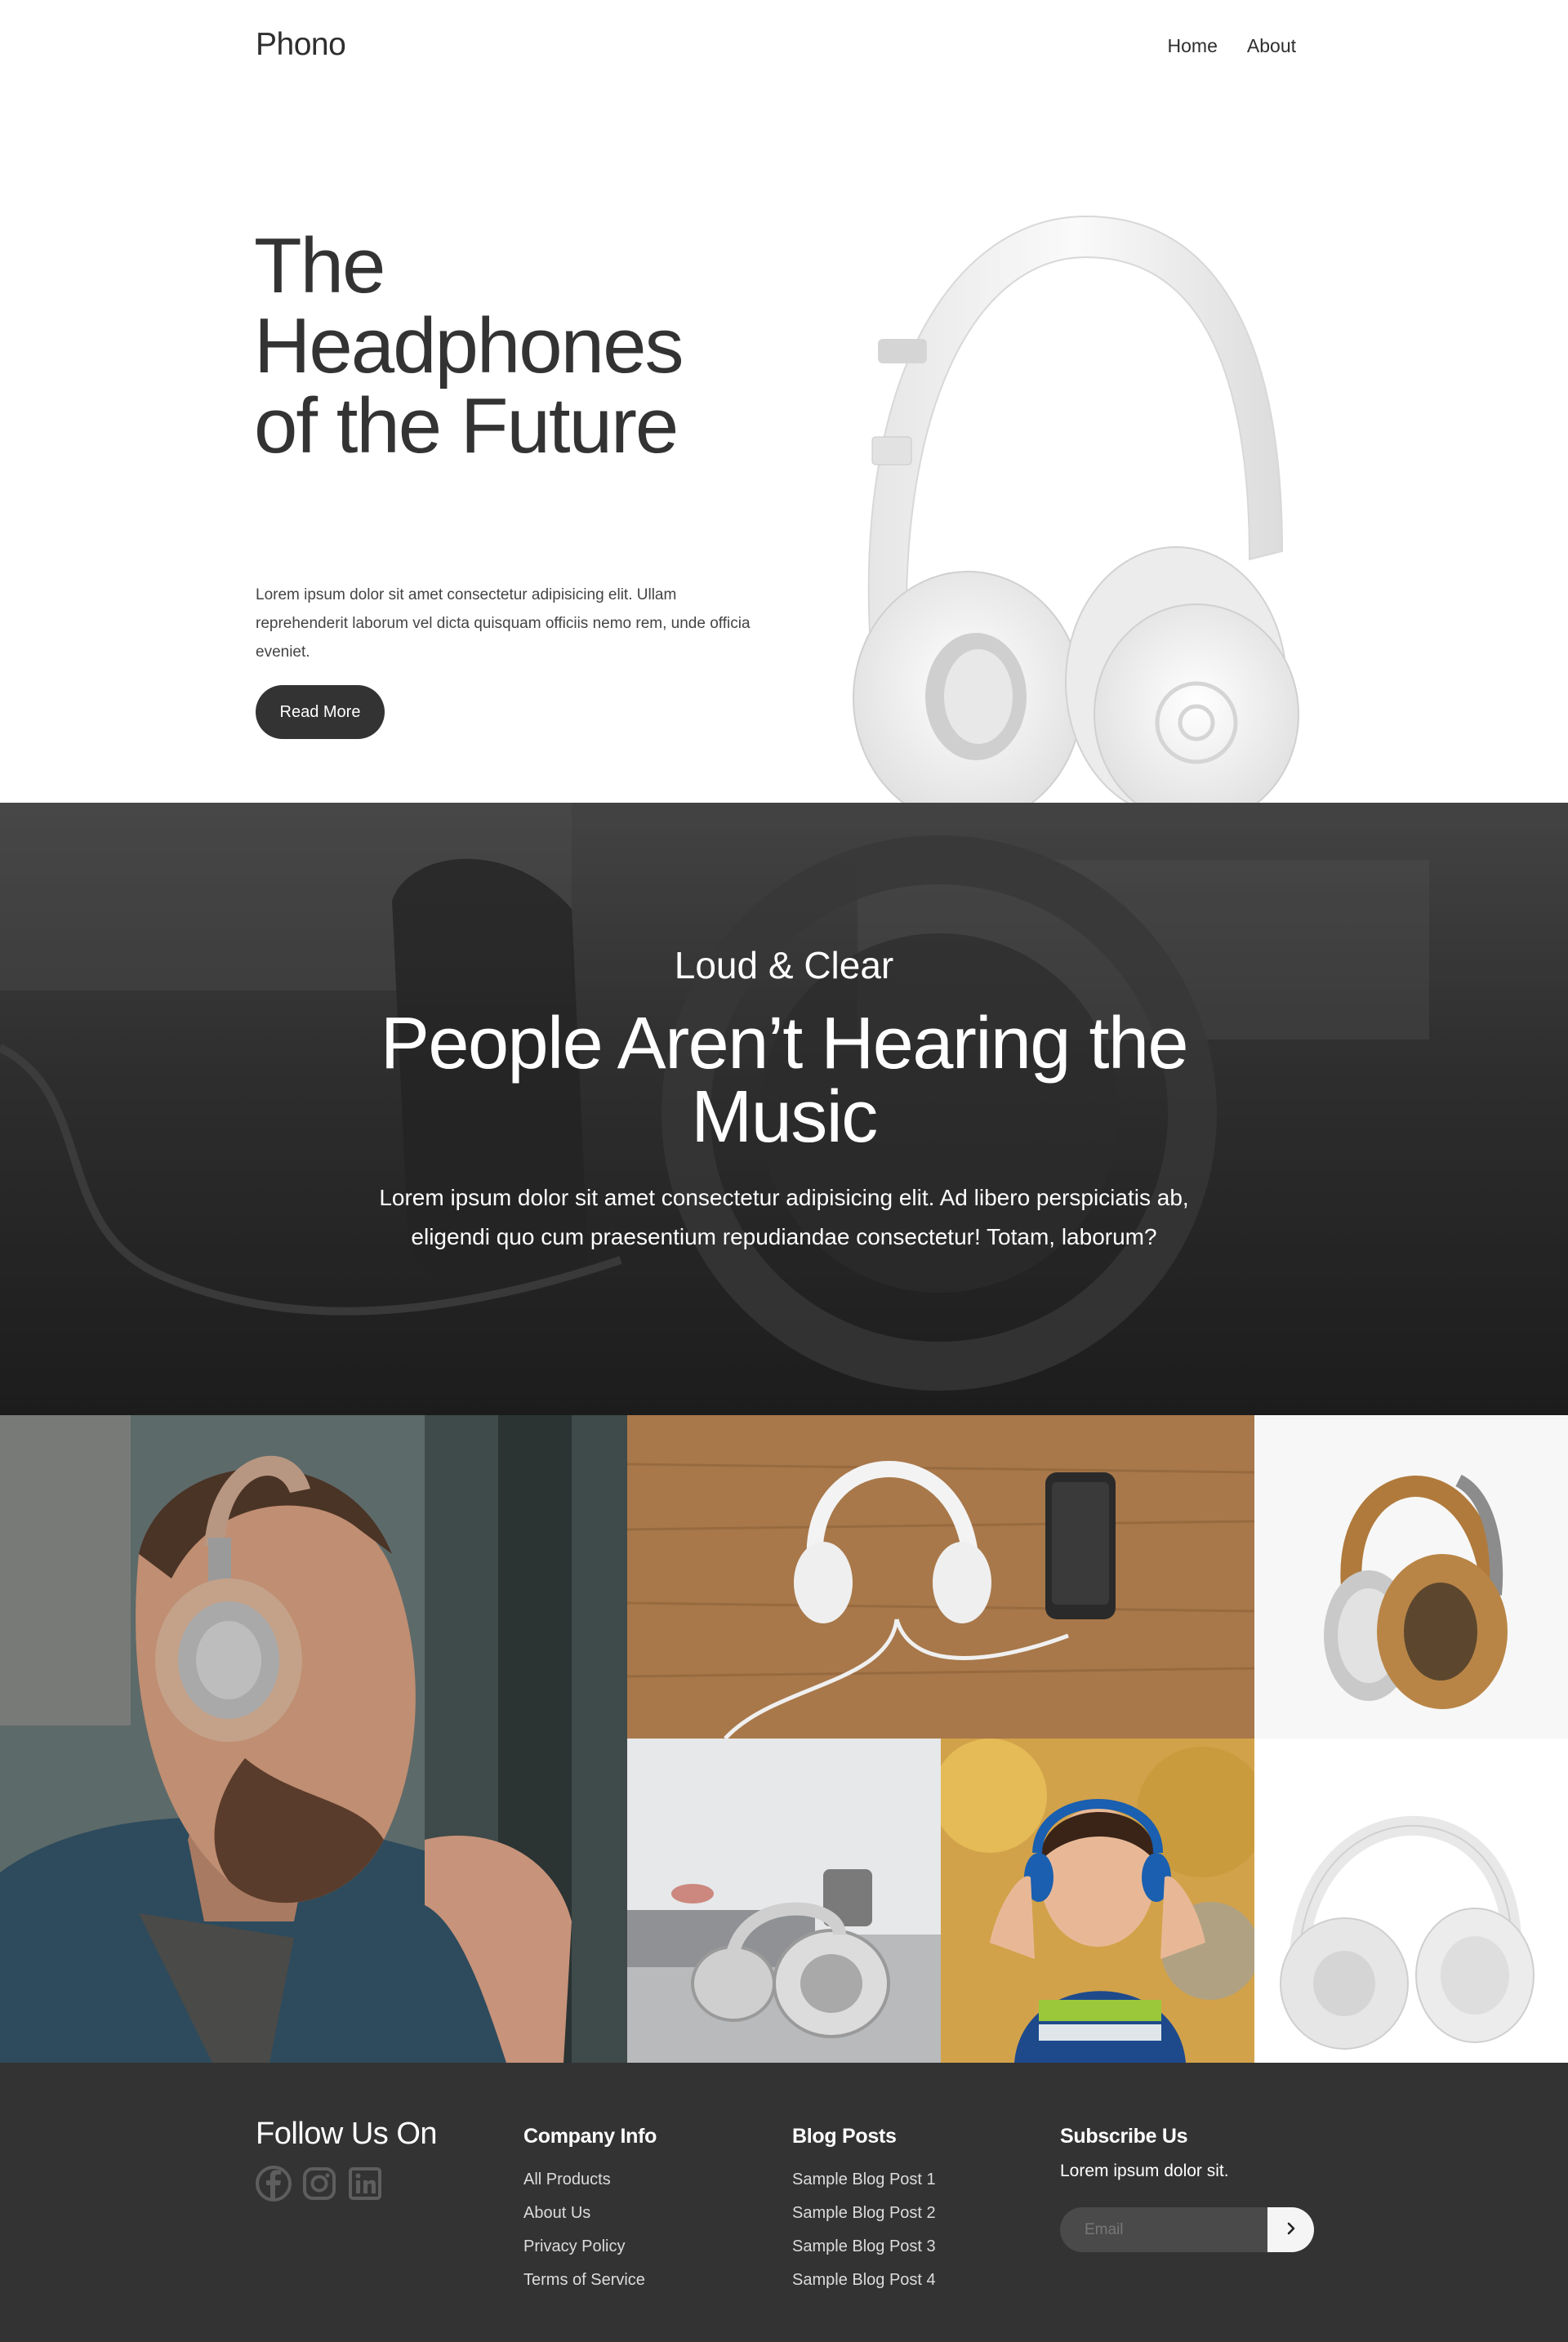  Describe the element at coordinates (274, 2184) in the screenshot. I see `facebook-icon` at that location.